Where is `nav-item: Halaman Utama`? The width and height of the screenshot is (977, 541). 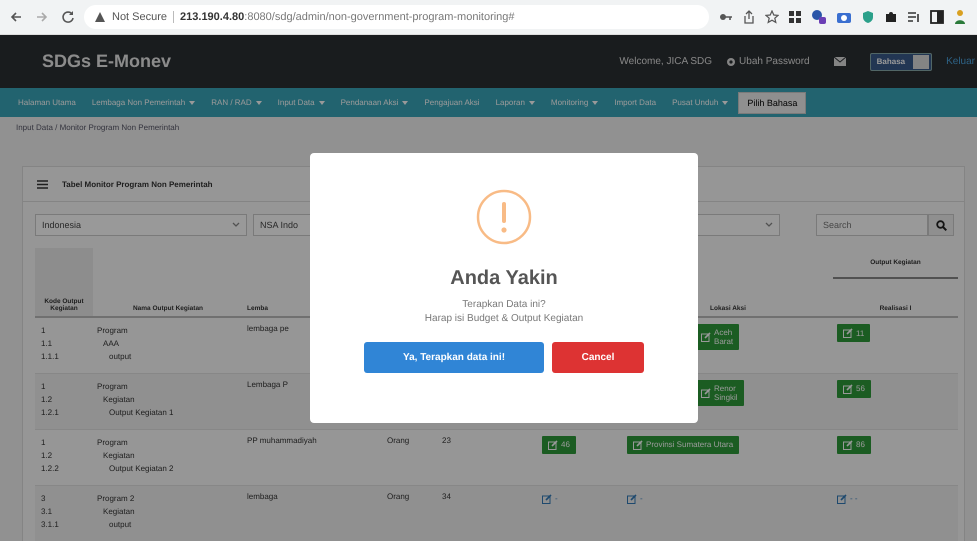 nav-item: Halaman Utama is located at coordinates (47, 102).